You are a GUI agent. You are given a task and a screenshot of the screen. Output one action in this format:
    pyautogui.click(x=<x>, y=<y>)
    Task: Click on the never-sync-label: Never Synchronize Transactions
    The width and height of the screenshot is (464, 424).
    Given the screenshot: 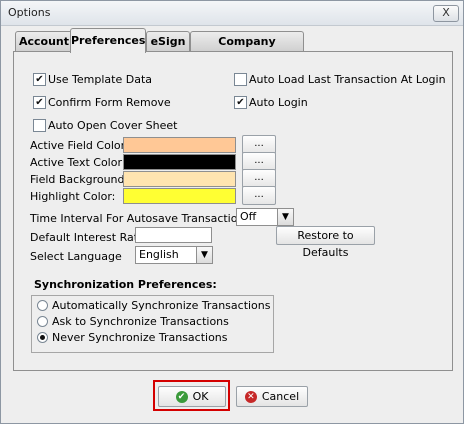 What is the action you would take?
    pyautogui.click(x=140, y=337)
    